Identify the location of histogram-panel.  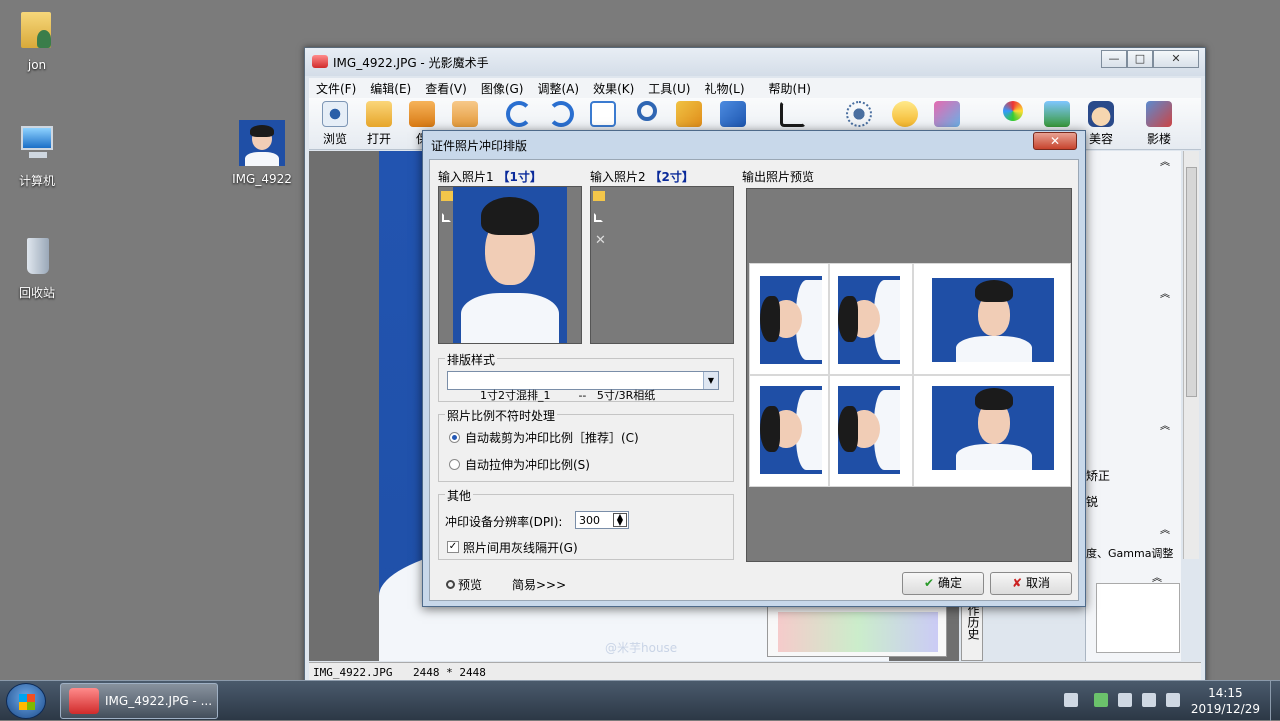
(857, 629).